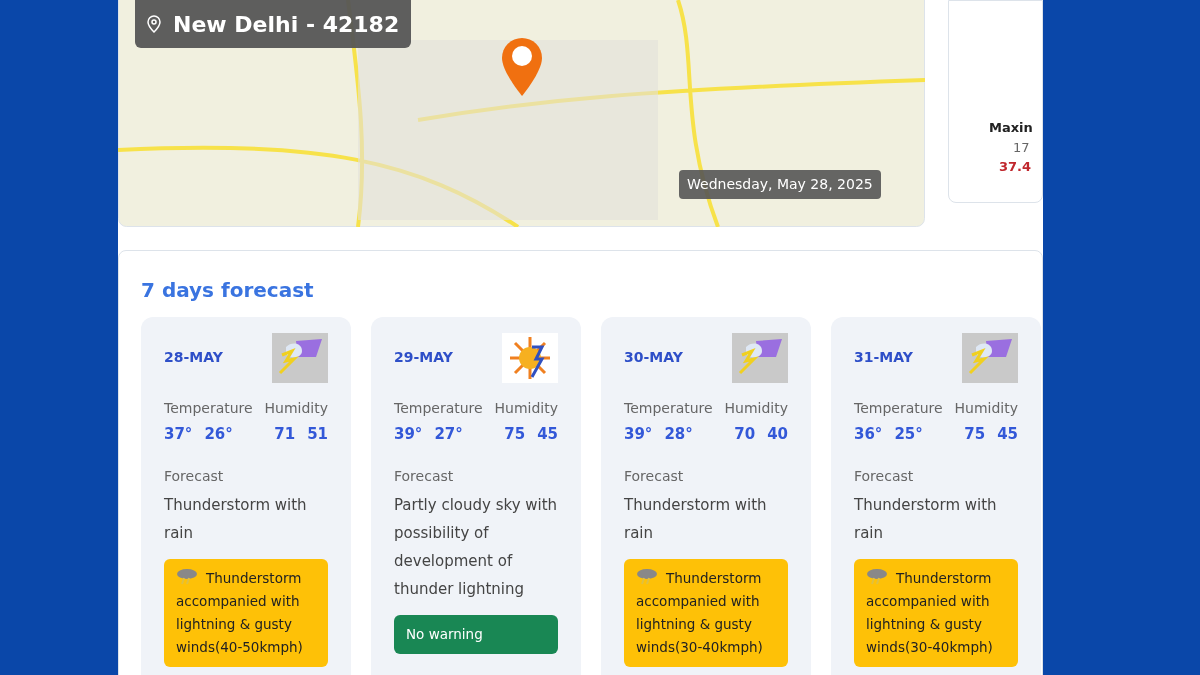  What do you see at coordinates (1011, 128) in the screenshot?
I see `side-panel-label: Maxin` at bounding box center [1011, 128].